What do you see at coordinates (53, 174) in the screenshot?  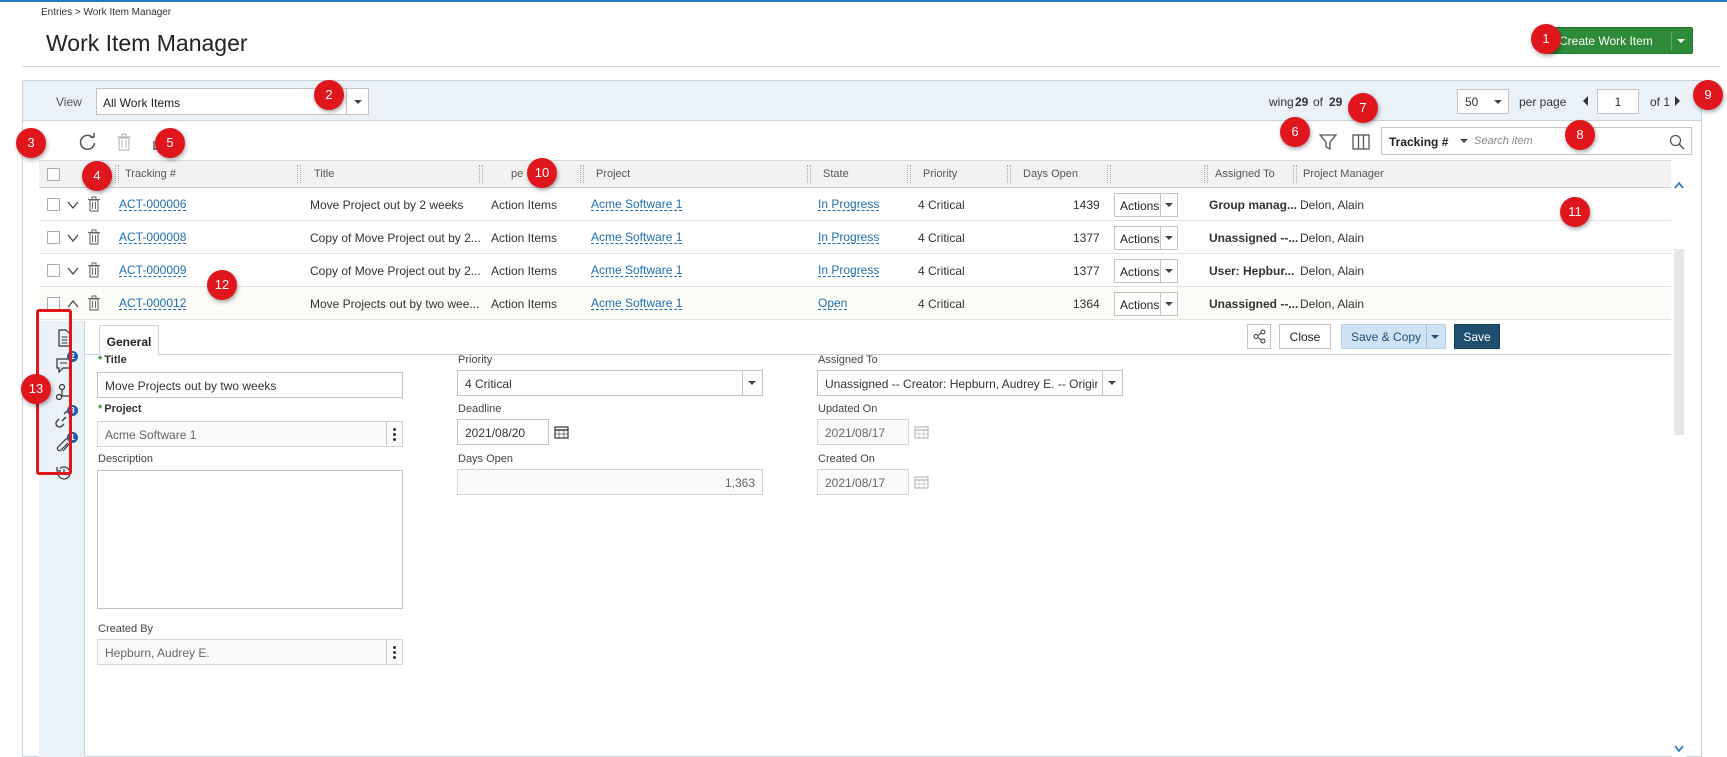 I see `select-all-checkbox` at bounding box center [53, 174].